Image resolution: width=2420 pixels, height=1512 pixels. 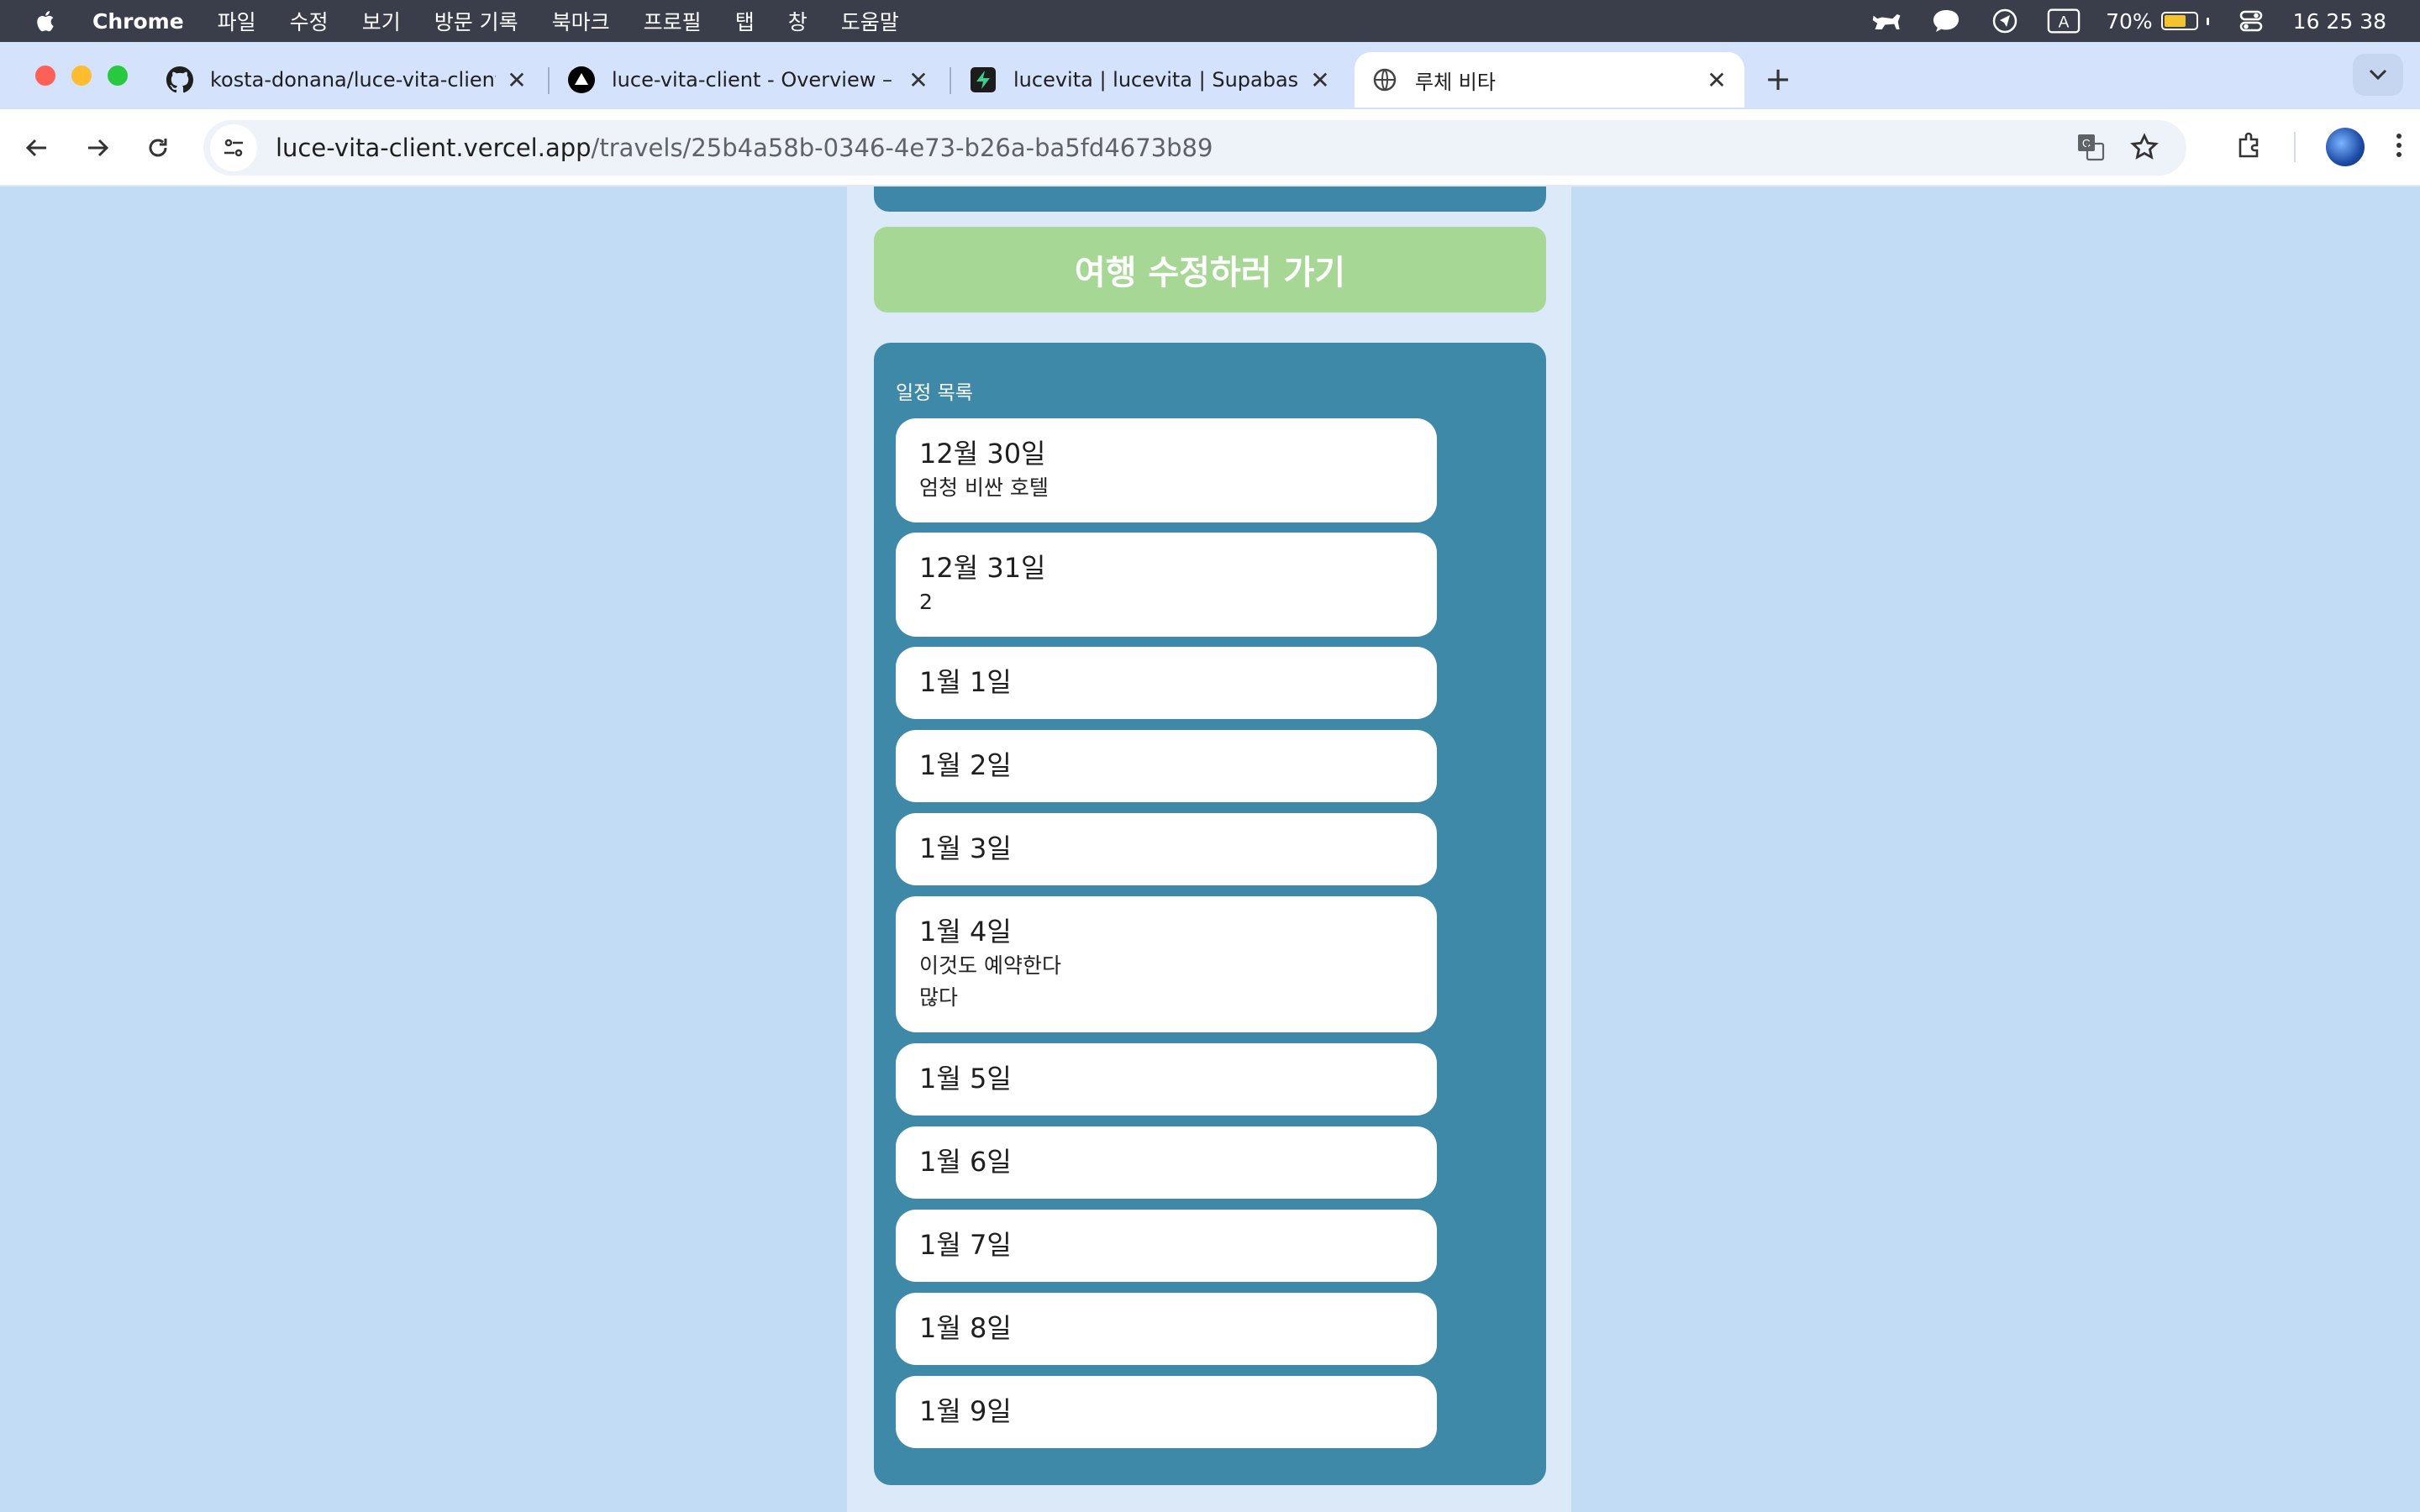 I want to click on day-date: 1월 8일, so click(x=965, y=1328).